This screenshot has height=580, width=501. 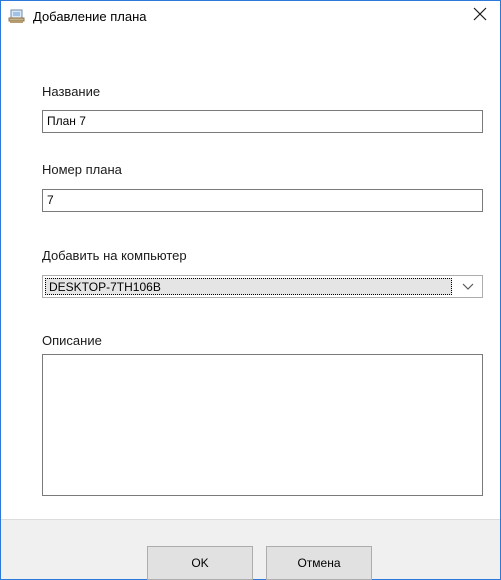 What do you see at coordinates (262, 121) in the screenshot?
I see `name-input: План 7` at bounding box center [262, 121].